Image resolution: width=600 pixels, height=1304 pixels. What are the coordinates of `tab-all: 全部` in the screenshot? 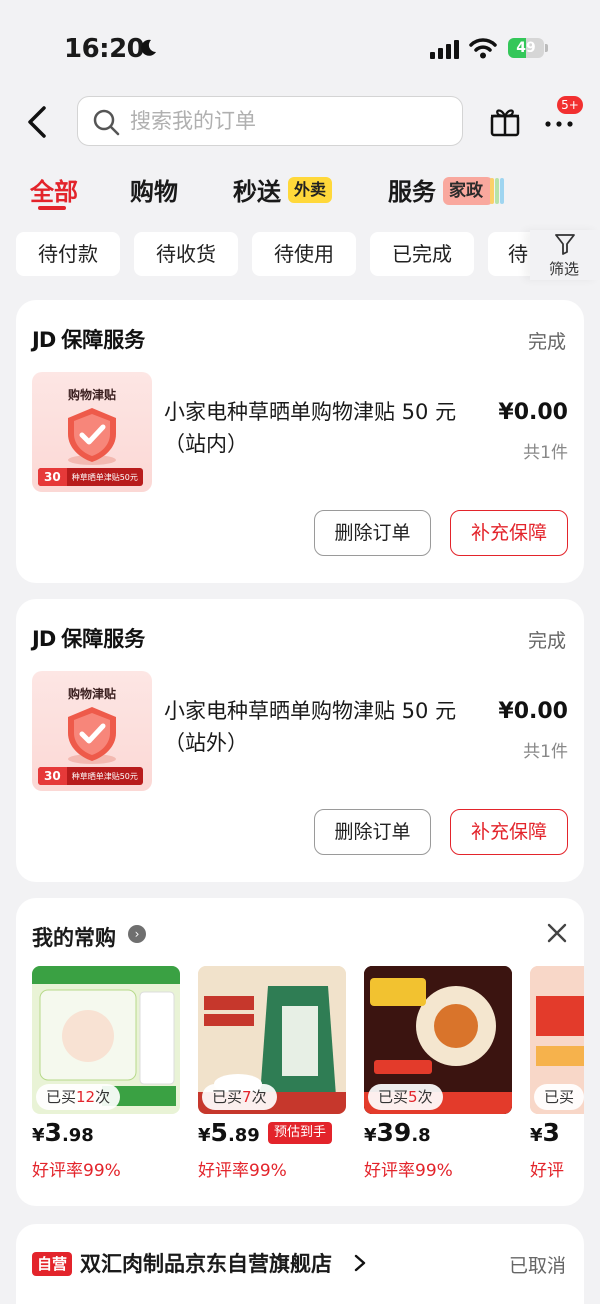 It's located at (54, 189).